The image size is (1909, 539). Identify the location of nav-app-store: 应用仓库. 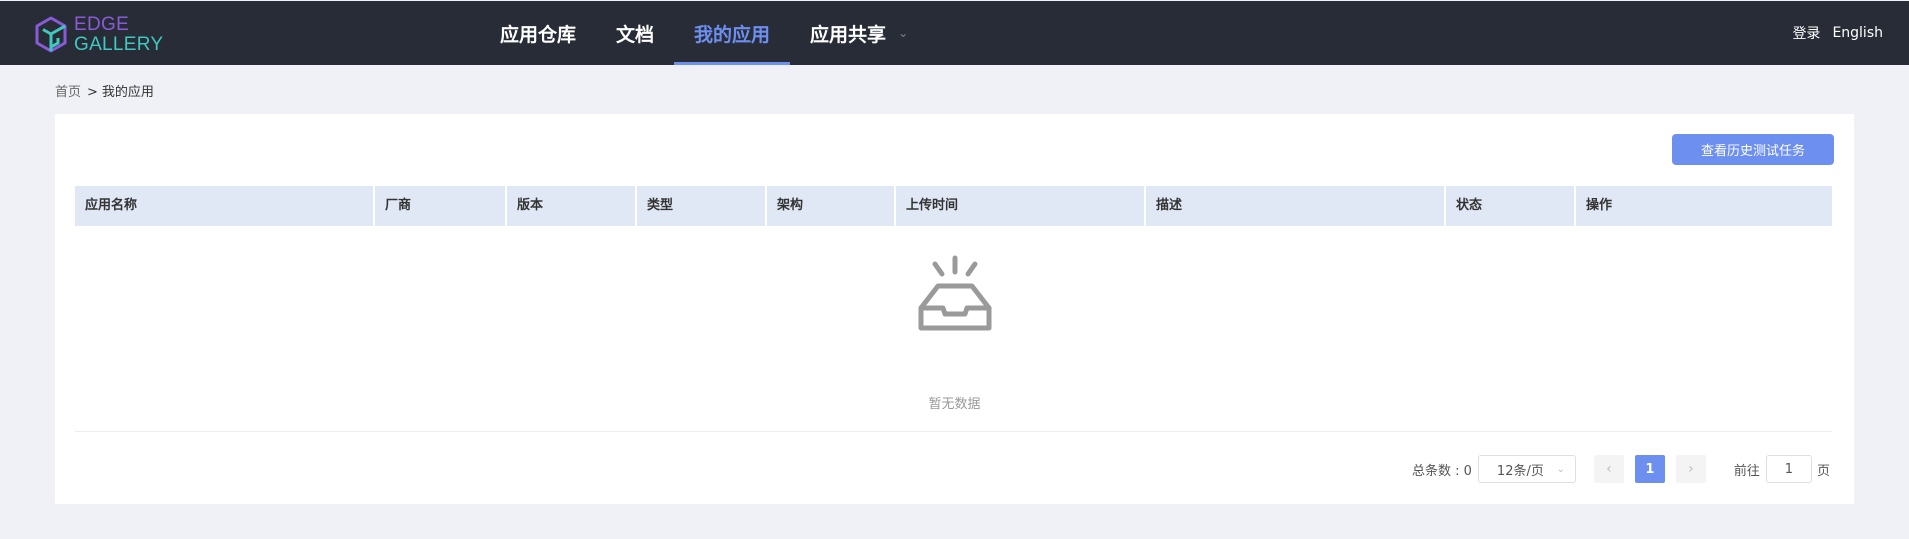
(538, 33).